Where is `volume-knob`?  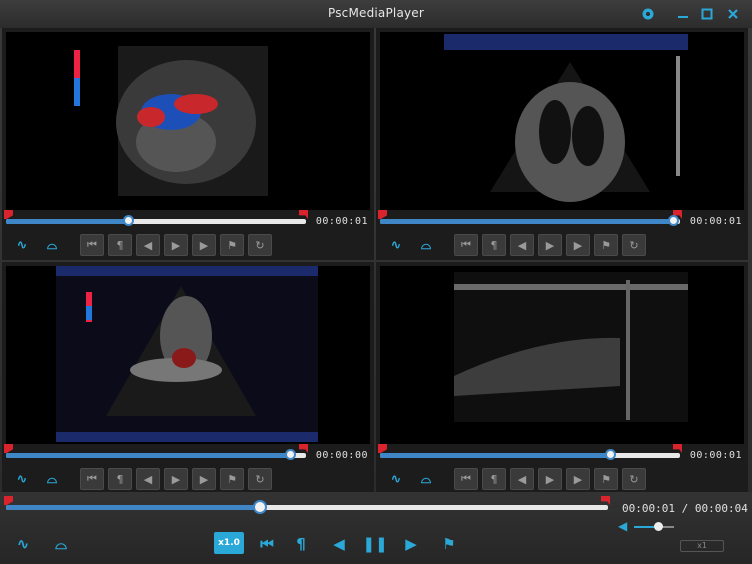
volume-knob is located at coordinates (658, 526).